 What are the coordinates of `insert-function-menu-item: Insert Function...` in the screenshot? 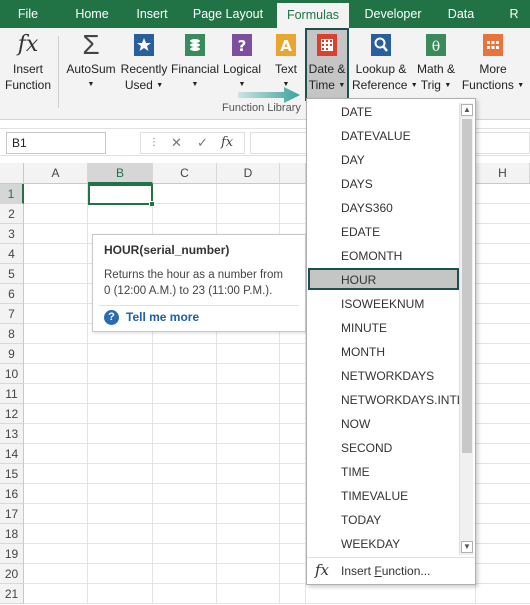 It's located at (385, 571).